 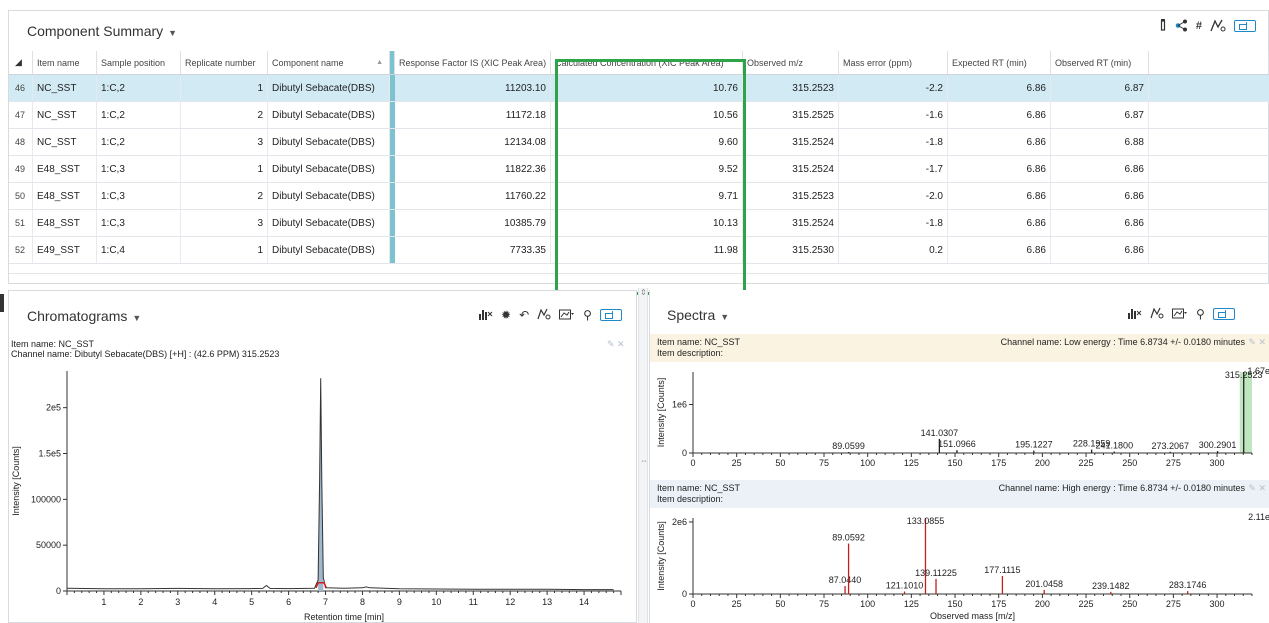 What do you see at coordinates (690, 499) in the screenshot?
I see `high-item-description: Item description:` at bounding box center [690, 499].